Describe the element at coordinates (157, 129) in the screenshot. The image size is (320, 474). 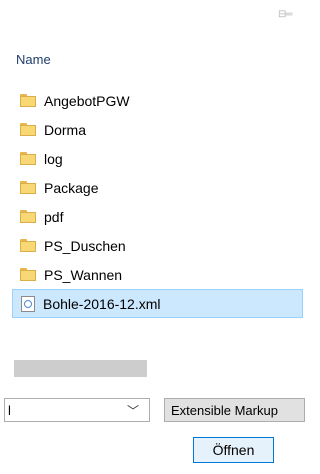
I see `list-item-folder: Dorma` at that location.